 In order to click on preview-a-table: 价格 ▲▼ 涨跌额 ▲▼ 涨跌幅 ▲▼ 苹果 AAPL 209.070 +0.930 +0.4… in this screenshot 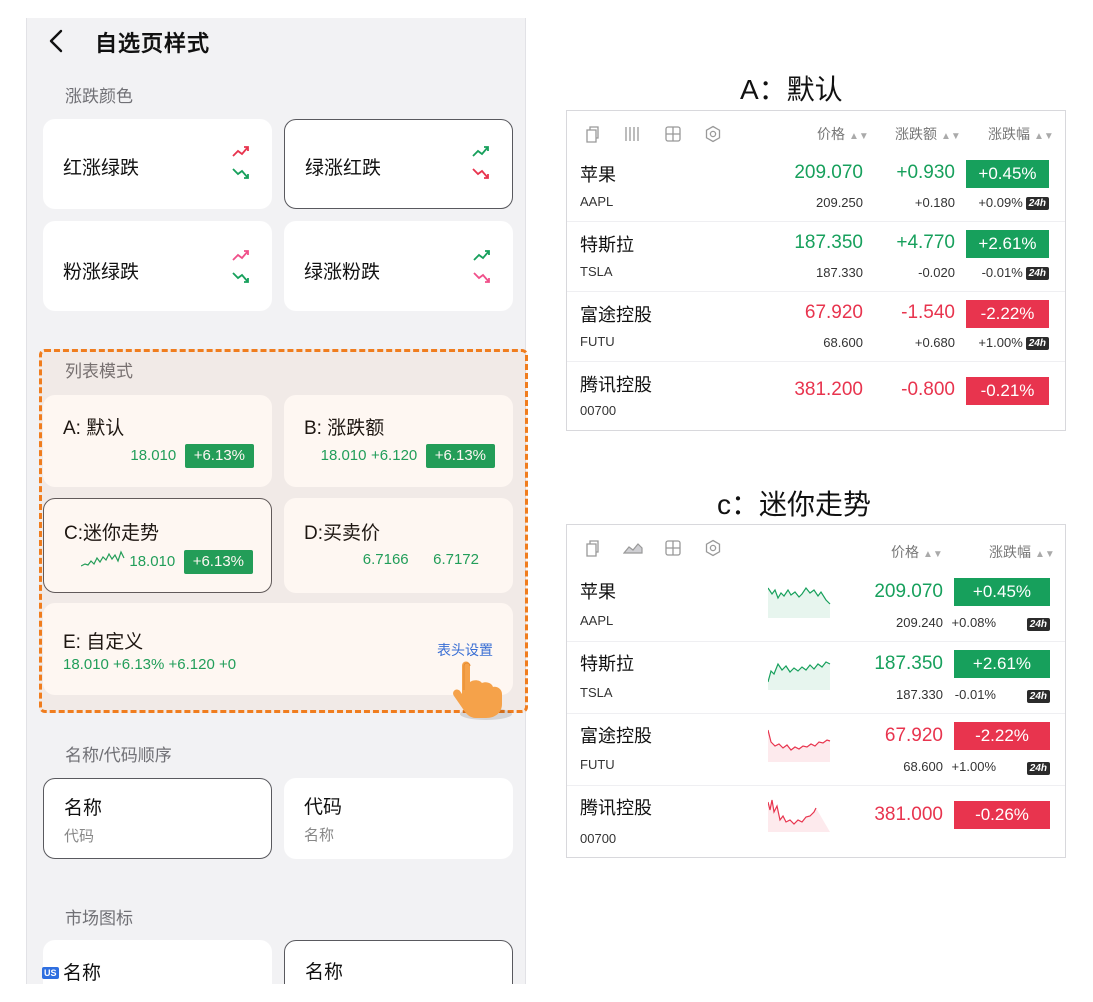, I will do `click(816, 270)`.